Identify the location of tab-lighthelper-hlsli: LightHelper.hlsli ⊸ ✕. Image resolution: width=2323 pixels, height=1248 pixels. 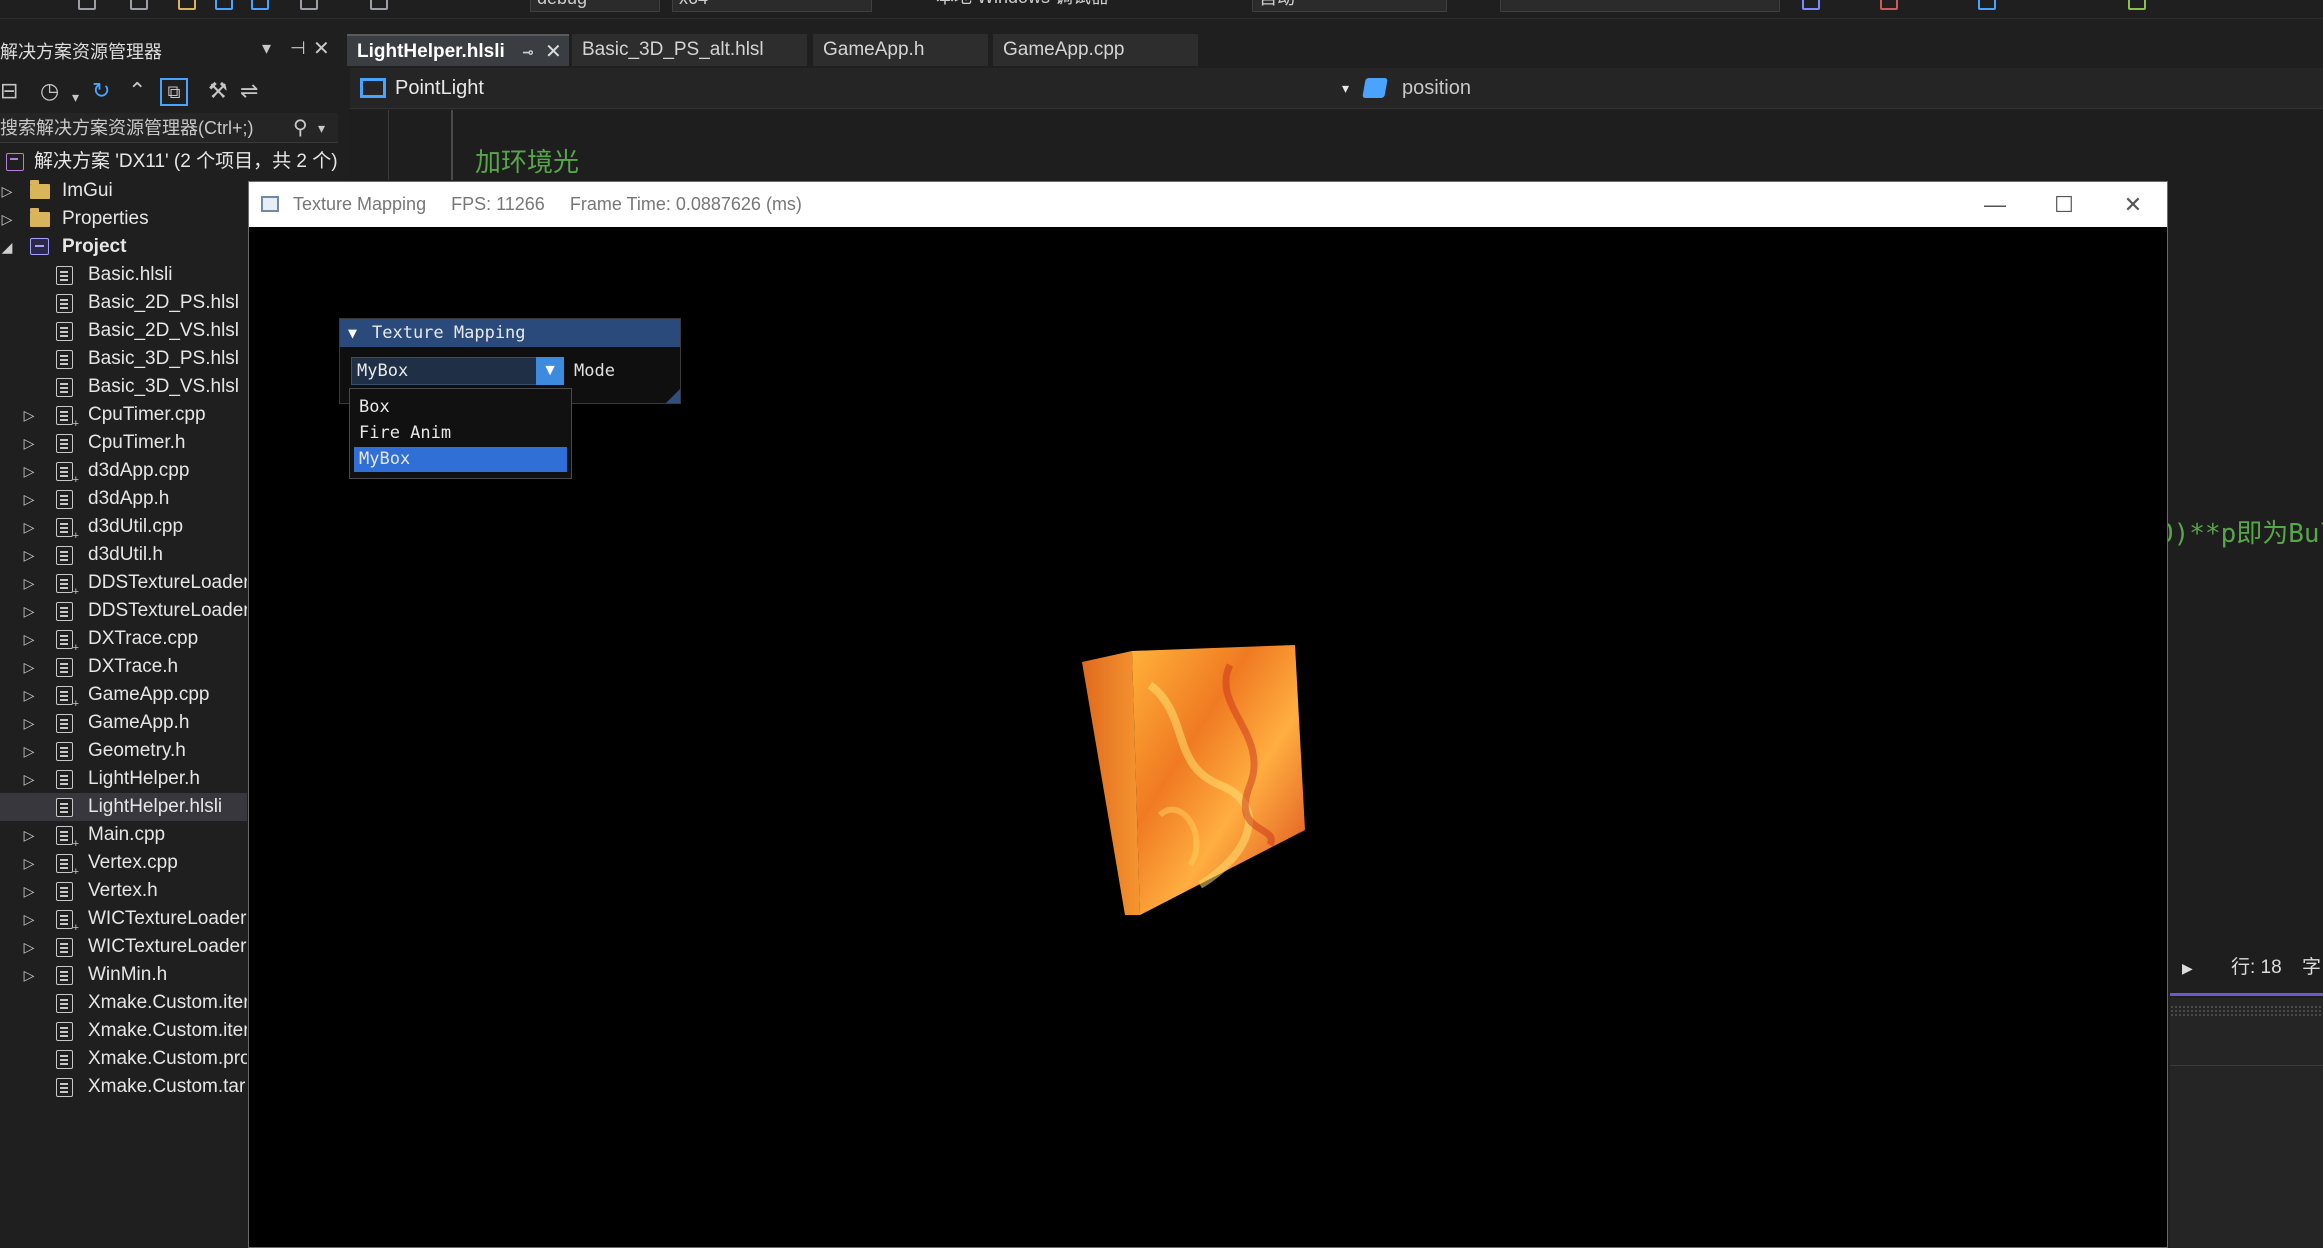
(458, 50).